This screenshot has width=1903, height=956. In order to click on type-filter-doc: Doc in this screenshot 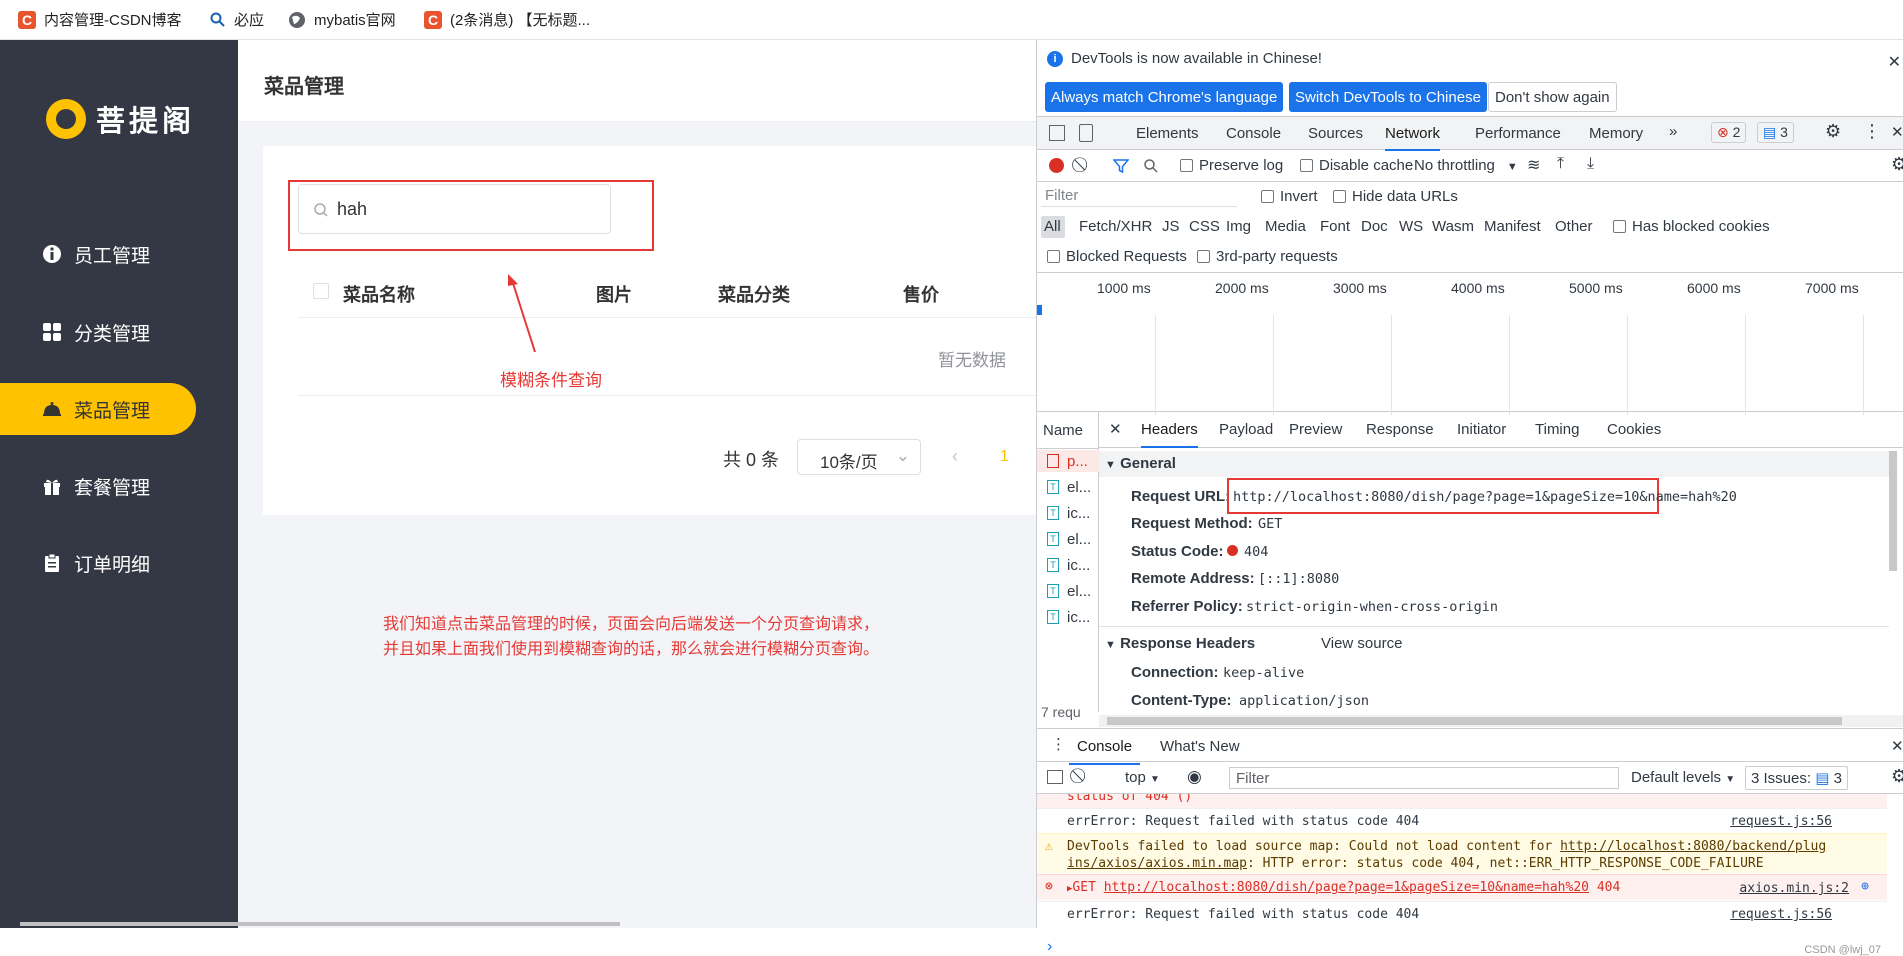, I will do `click(1374, 226)`.